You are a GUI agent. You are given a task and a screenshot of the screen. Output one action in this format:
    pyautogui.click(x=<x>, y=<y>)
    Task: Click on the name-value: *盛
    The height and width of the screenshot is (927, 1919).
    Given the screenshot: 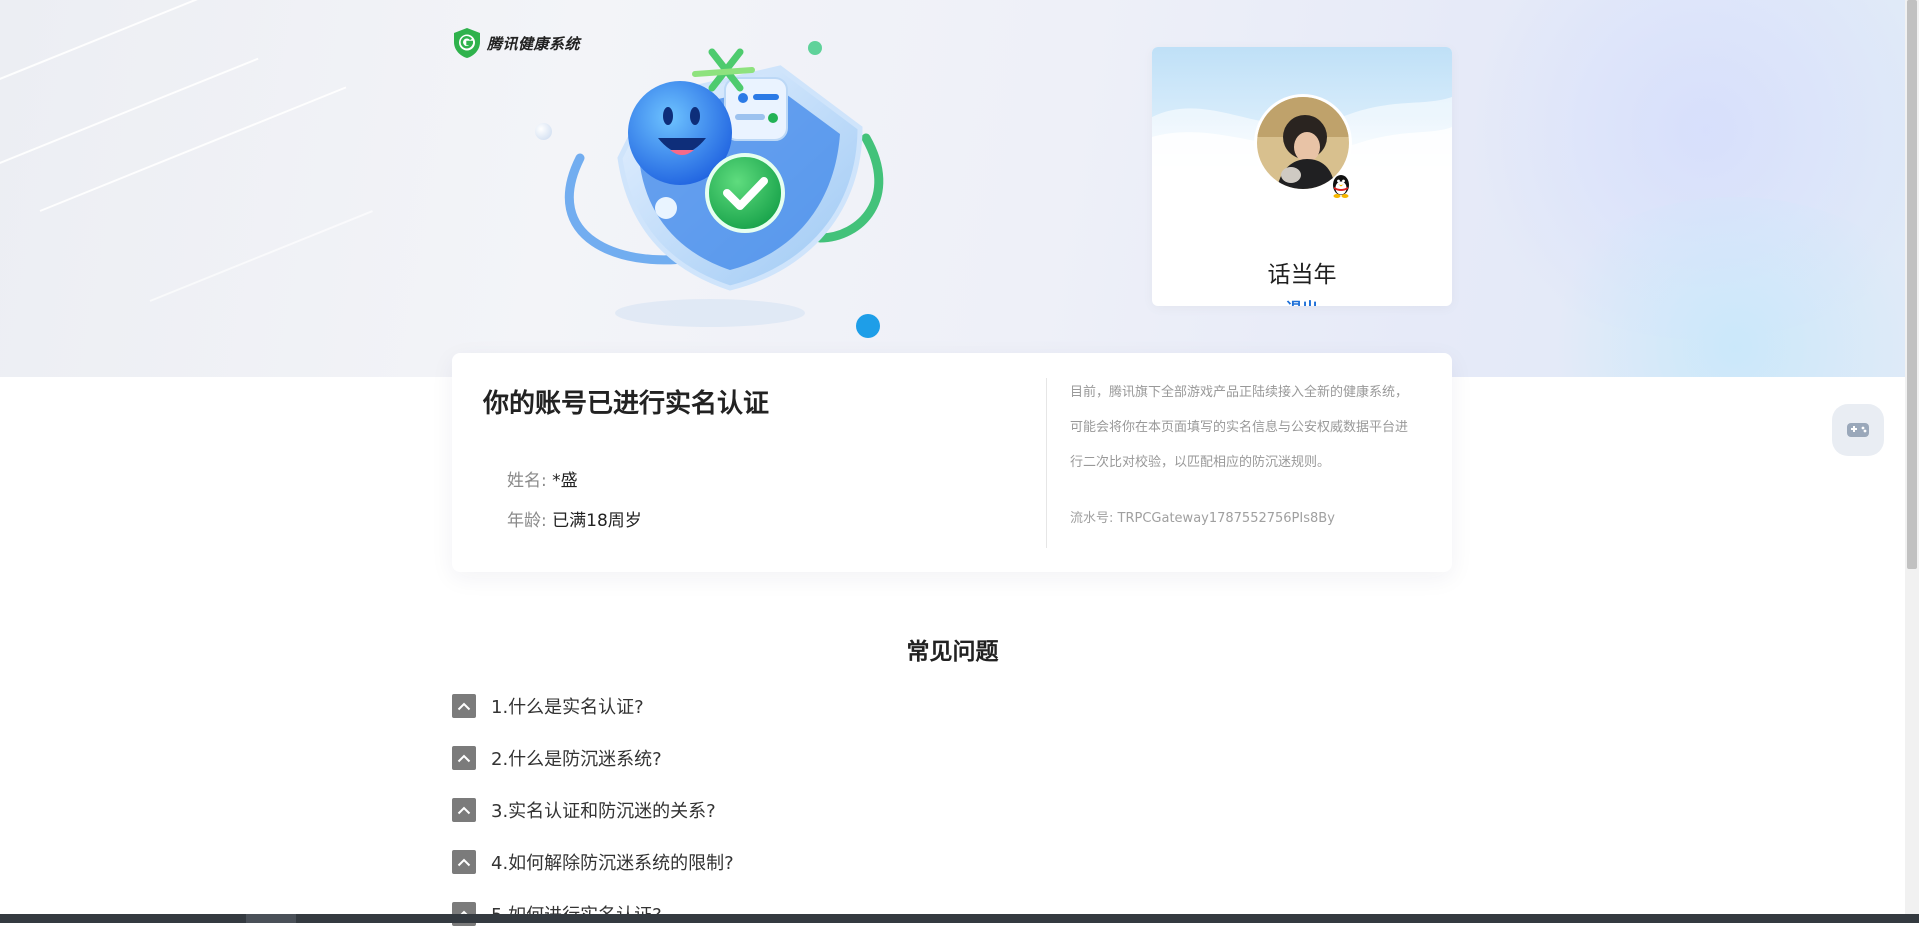 What is the action you would take?
    pyautogui.click(x=565, y=481)
    